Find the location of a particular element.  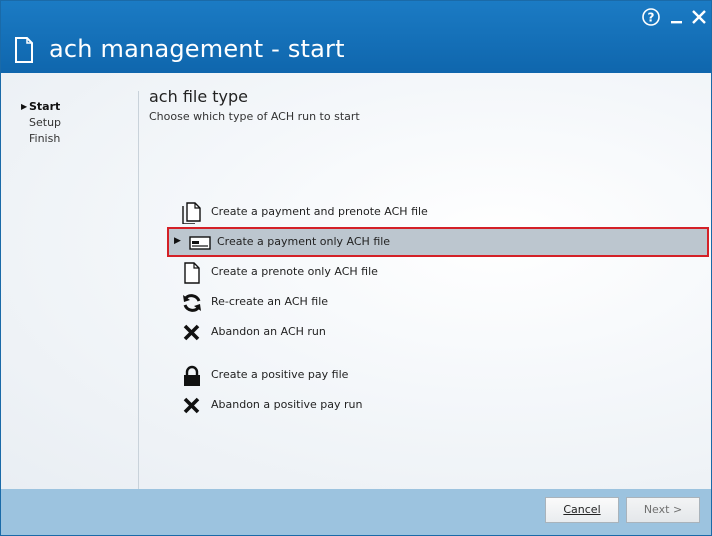

option-label: Re-create an ACH file is located at coordinates (270, 301).